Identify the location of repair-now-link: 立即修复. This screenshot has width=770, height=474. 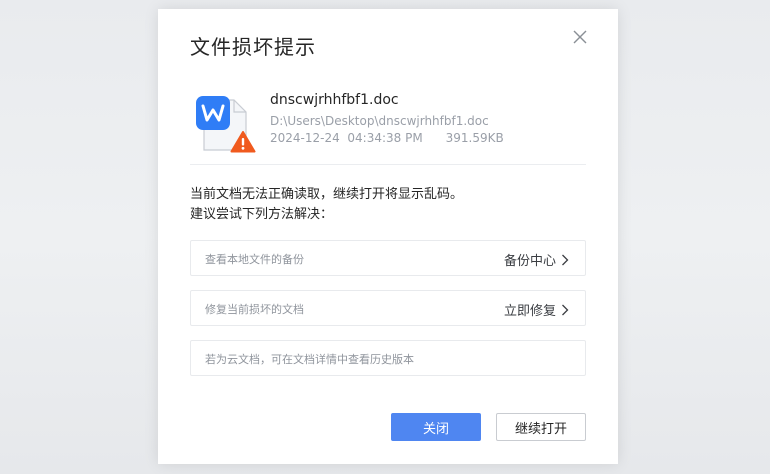
(536, 309).